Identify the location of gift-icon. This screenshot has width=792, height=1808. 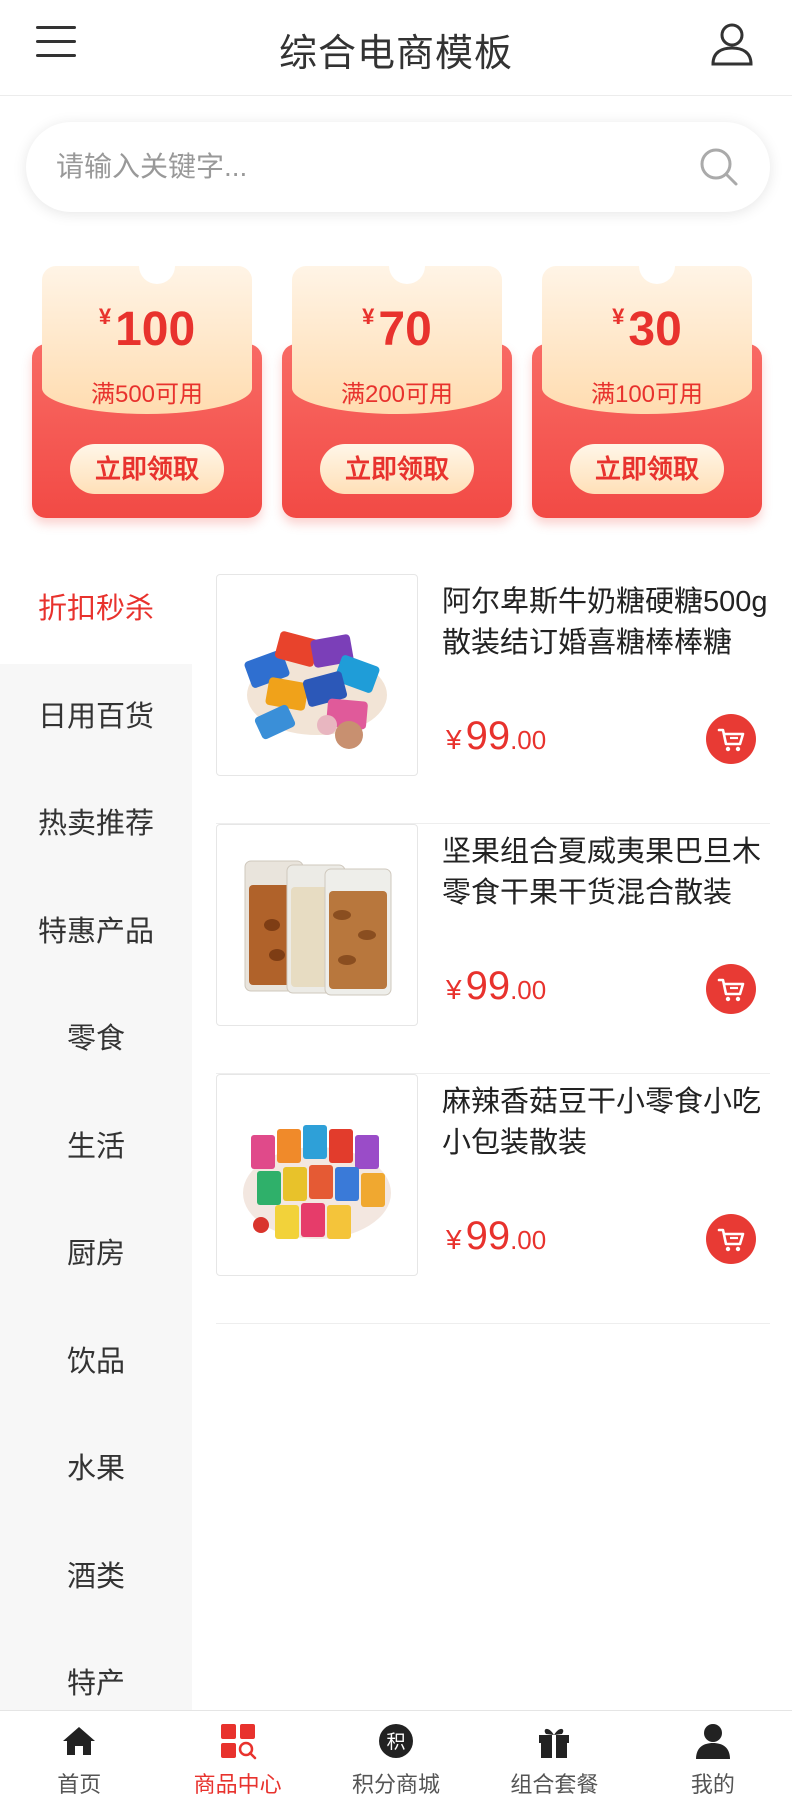
(554, 1743).